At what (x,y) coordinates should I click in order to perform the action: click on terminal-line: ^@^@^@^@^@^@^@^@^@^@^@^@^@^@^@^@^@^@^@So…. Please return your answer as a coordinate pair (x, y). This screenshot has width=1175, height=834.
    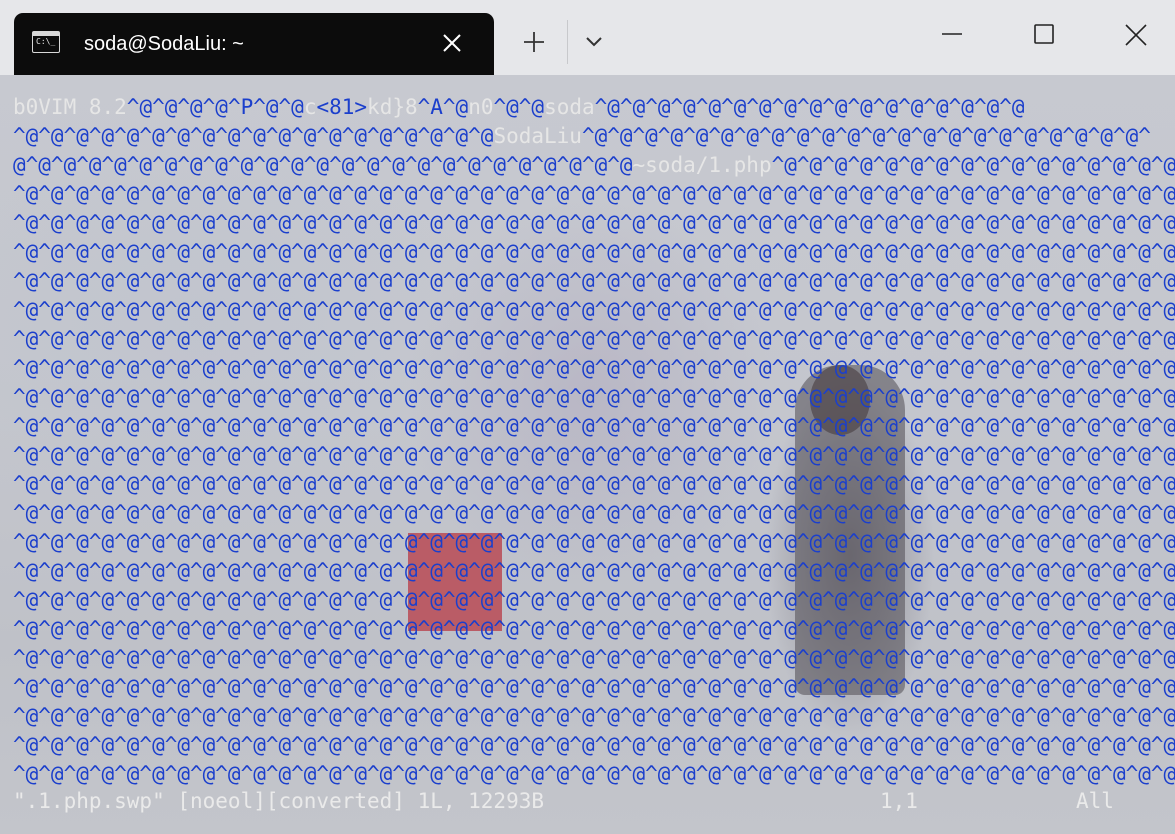
    Looking at the image, I should click on (587, 136).